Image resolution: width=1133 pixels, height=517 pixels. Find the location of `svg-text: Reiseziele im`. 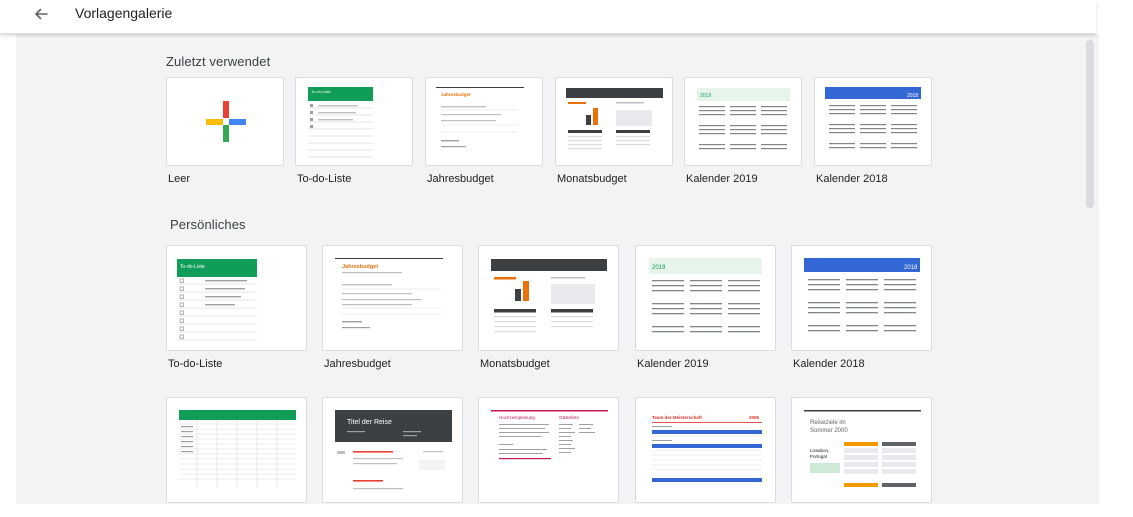

svg-text: Reiseziele im is located at coordinates (828, 423).